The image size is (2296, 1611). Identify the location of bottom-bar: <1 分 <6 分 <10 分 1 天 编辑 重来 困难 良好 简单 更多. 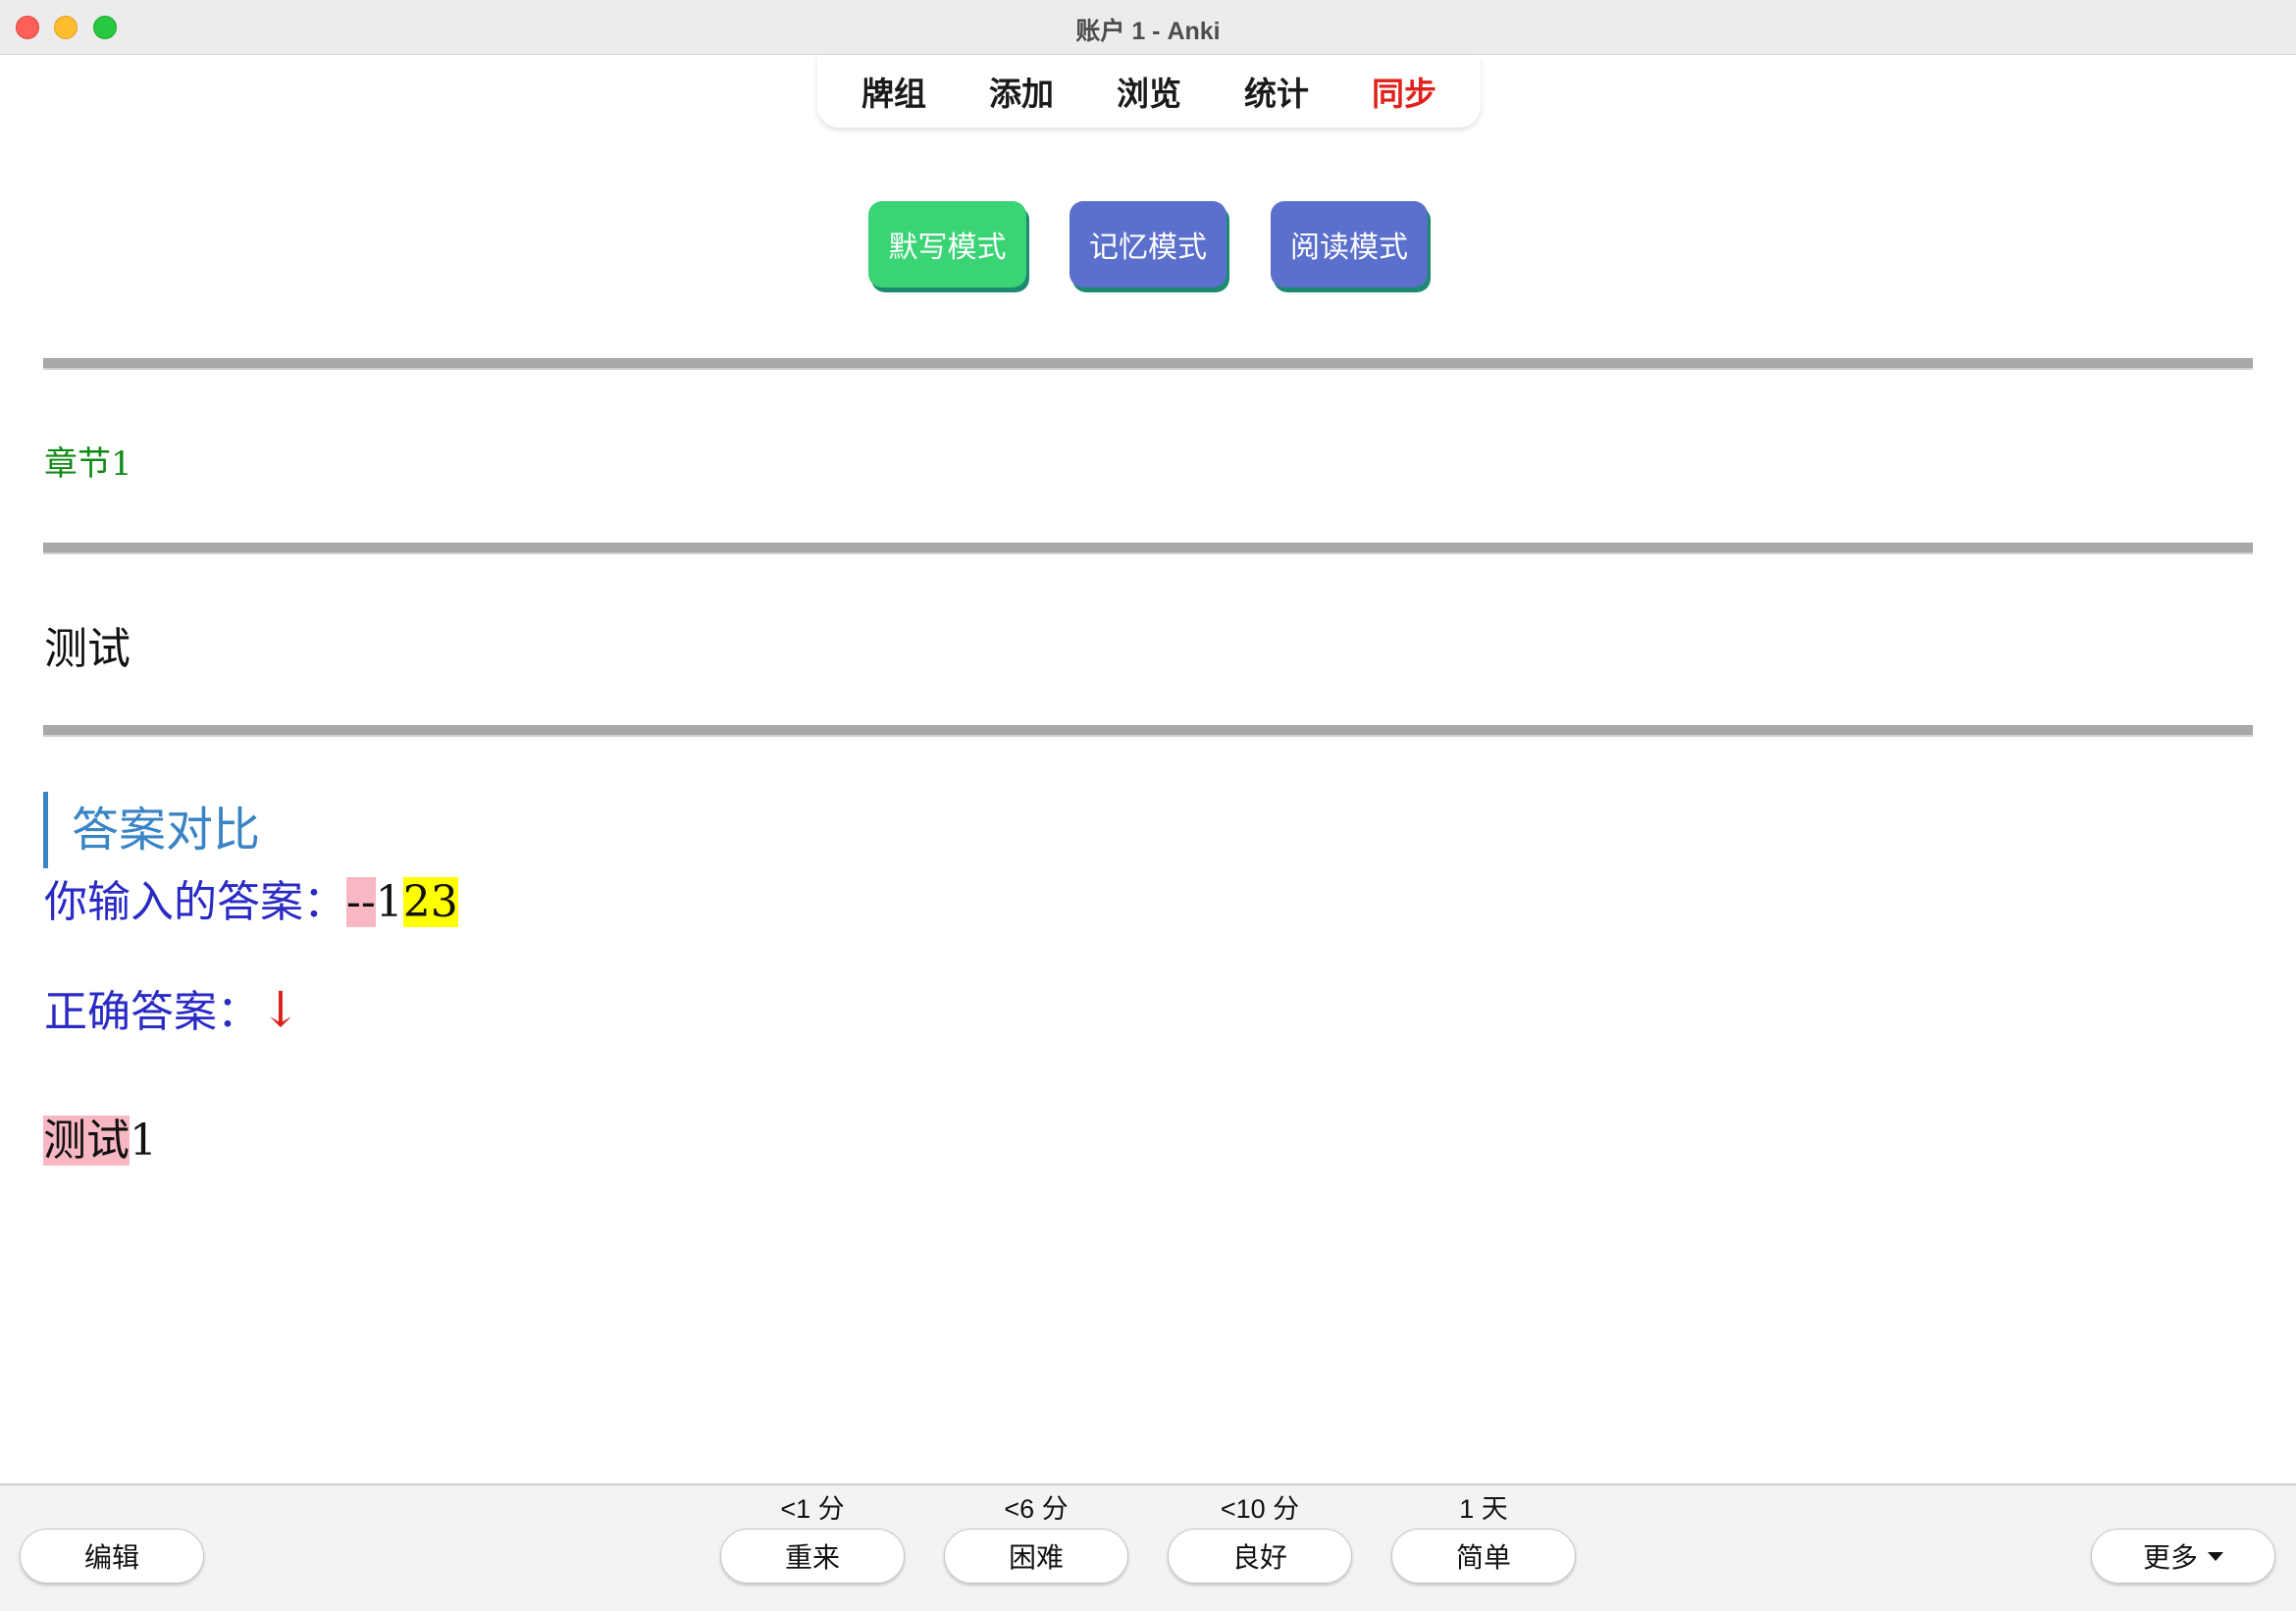
(1148, 1547).